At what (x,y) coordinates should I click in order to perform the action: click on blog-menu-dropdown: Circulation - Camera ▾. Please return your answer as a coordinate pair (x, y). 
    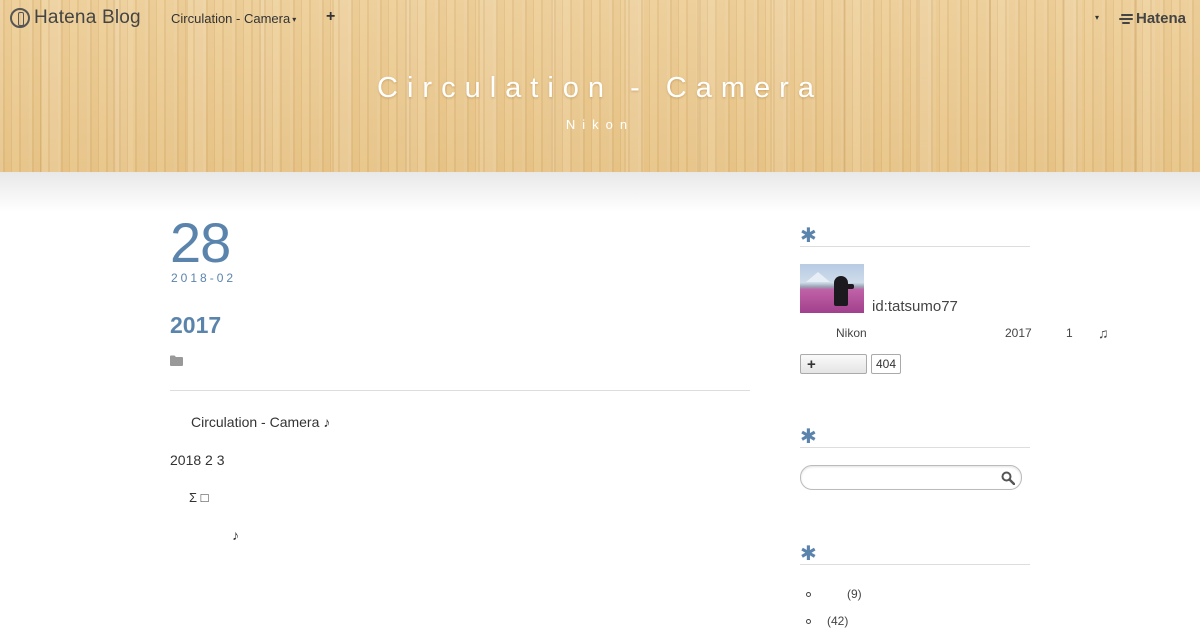
    Looking at the image, I should click on (233, 18).